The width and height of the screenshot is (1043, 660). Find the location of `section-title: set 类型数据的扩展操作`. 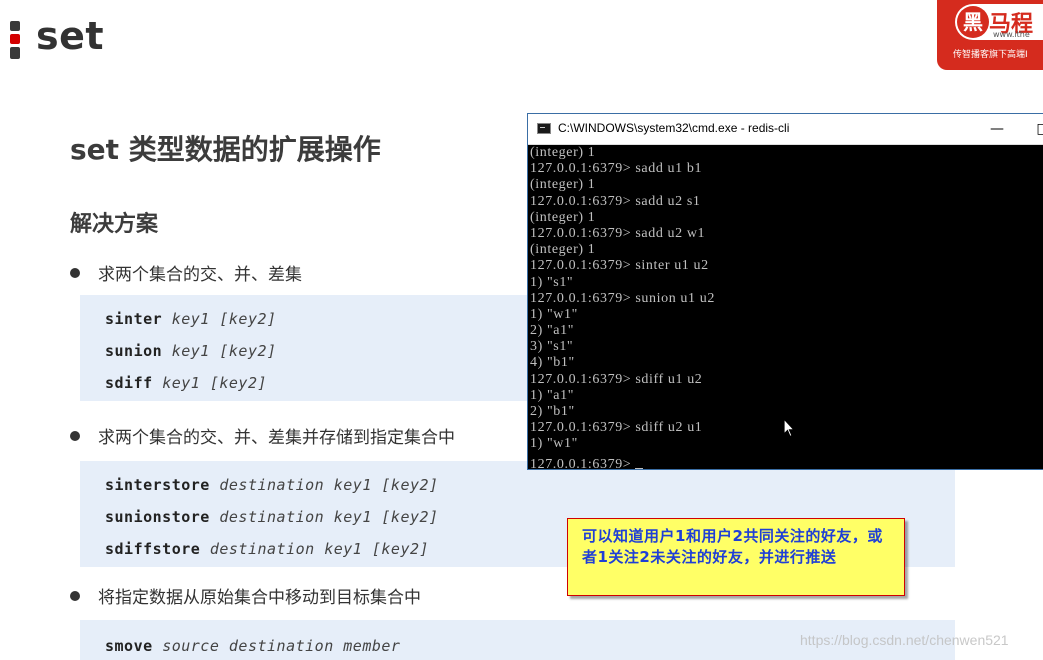

section-title: set 类型数据的扩展操作 is located at coordinates (225, 149).